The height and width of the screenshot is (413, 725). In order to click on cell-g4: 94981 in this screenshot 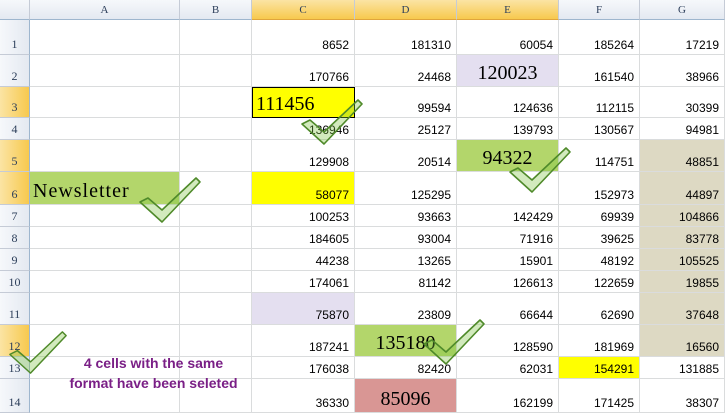, I will do `click(682, 129)`.